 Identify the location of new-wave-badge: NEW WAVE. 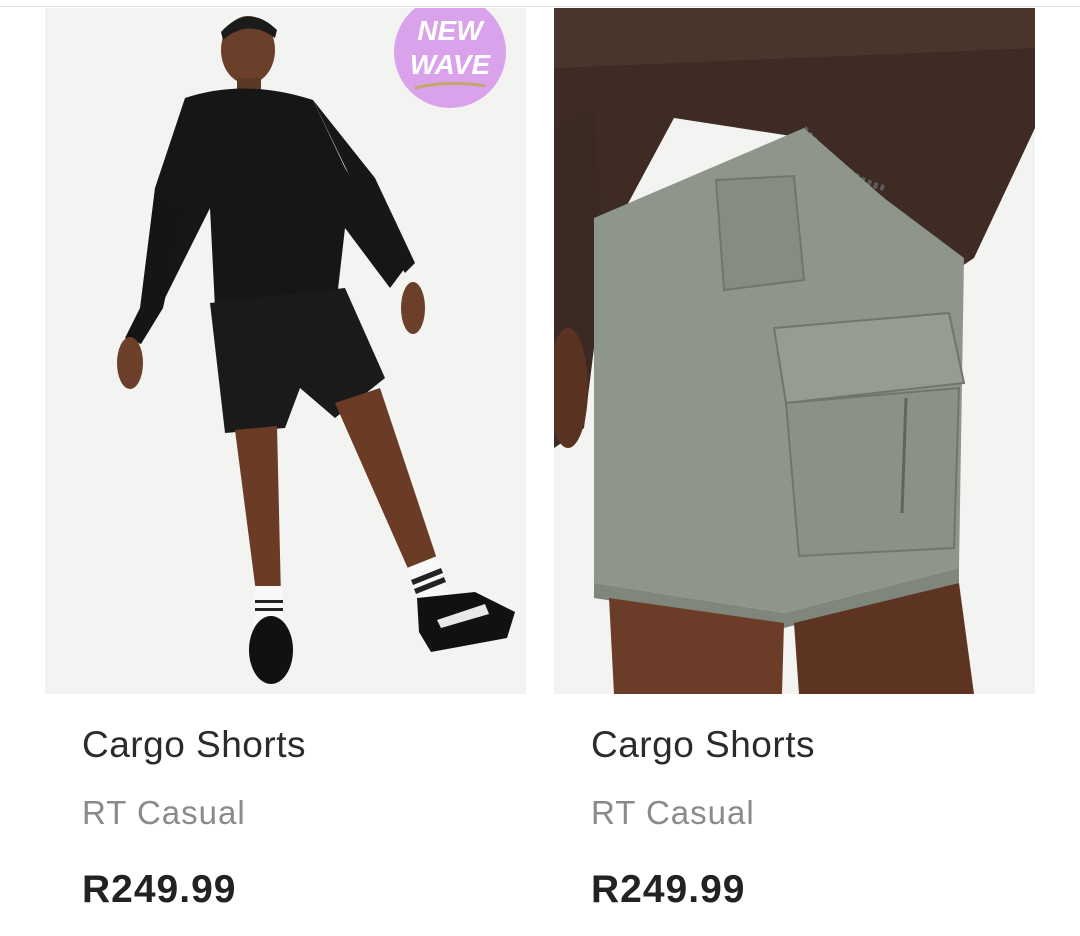
(450, 60).